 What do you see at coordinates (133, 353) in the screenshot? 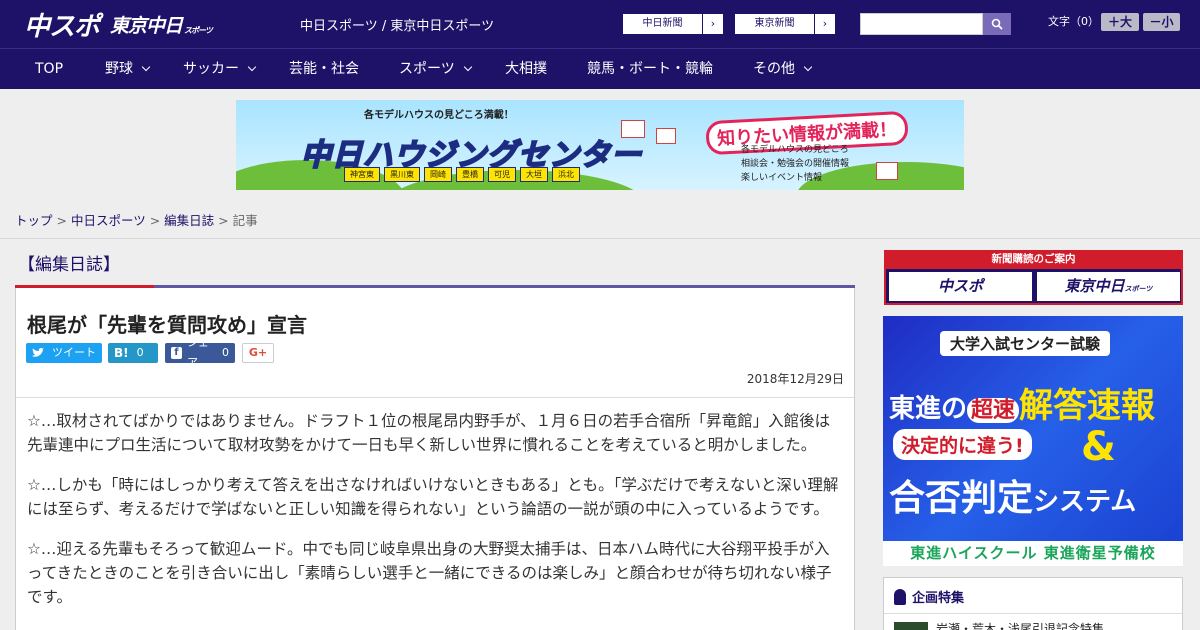
I see `hatena-bookmark-button: B! 0` at bounding box center [133, 353].